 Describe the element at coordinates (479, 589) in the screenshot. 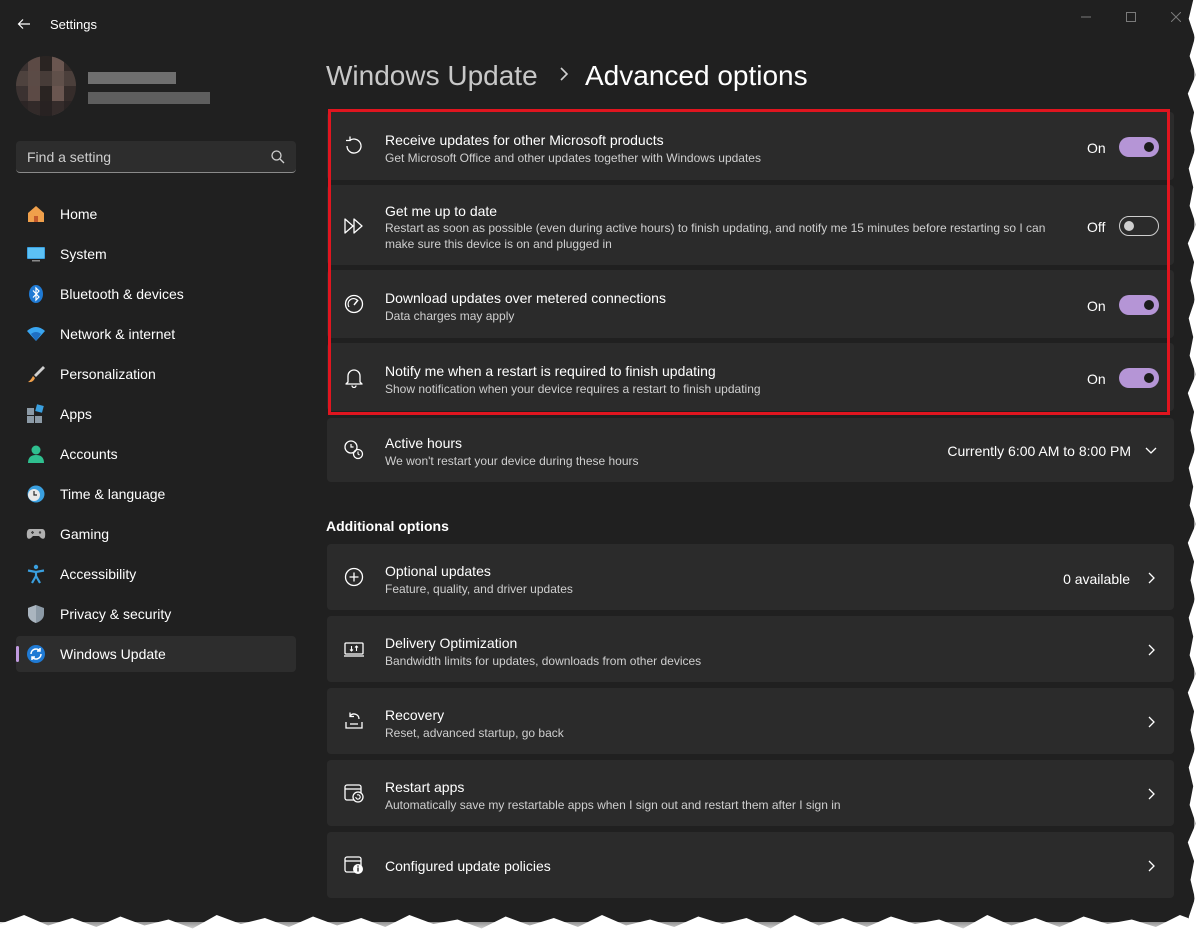

I see `setting-subtitle: Feature, quality, and driver updates` at that location.